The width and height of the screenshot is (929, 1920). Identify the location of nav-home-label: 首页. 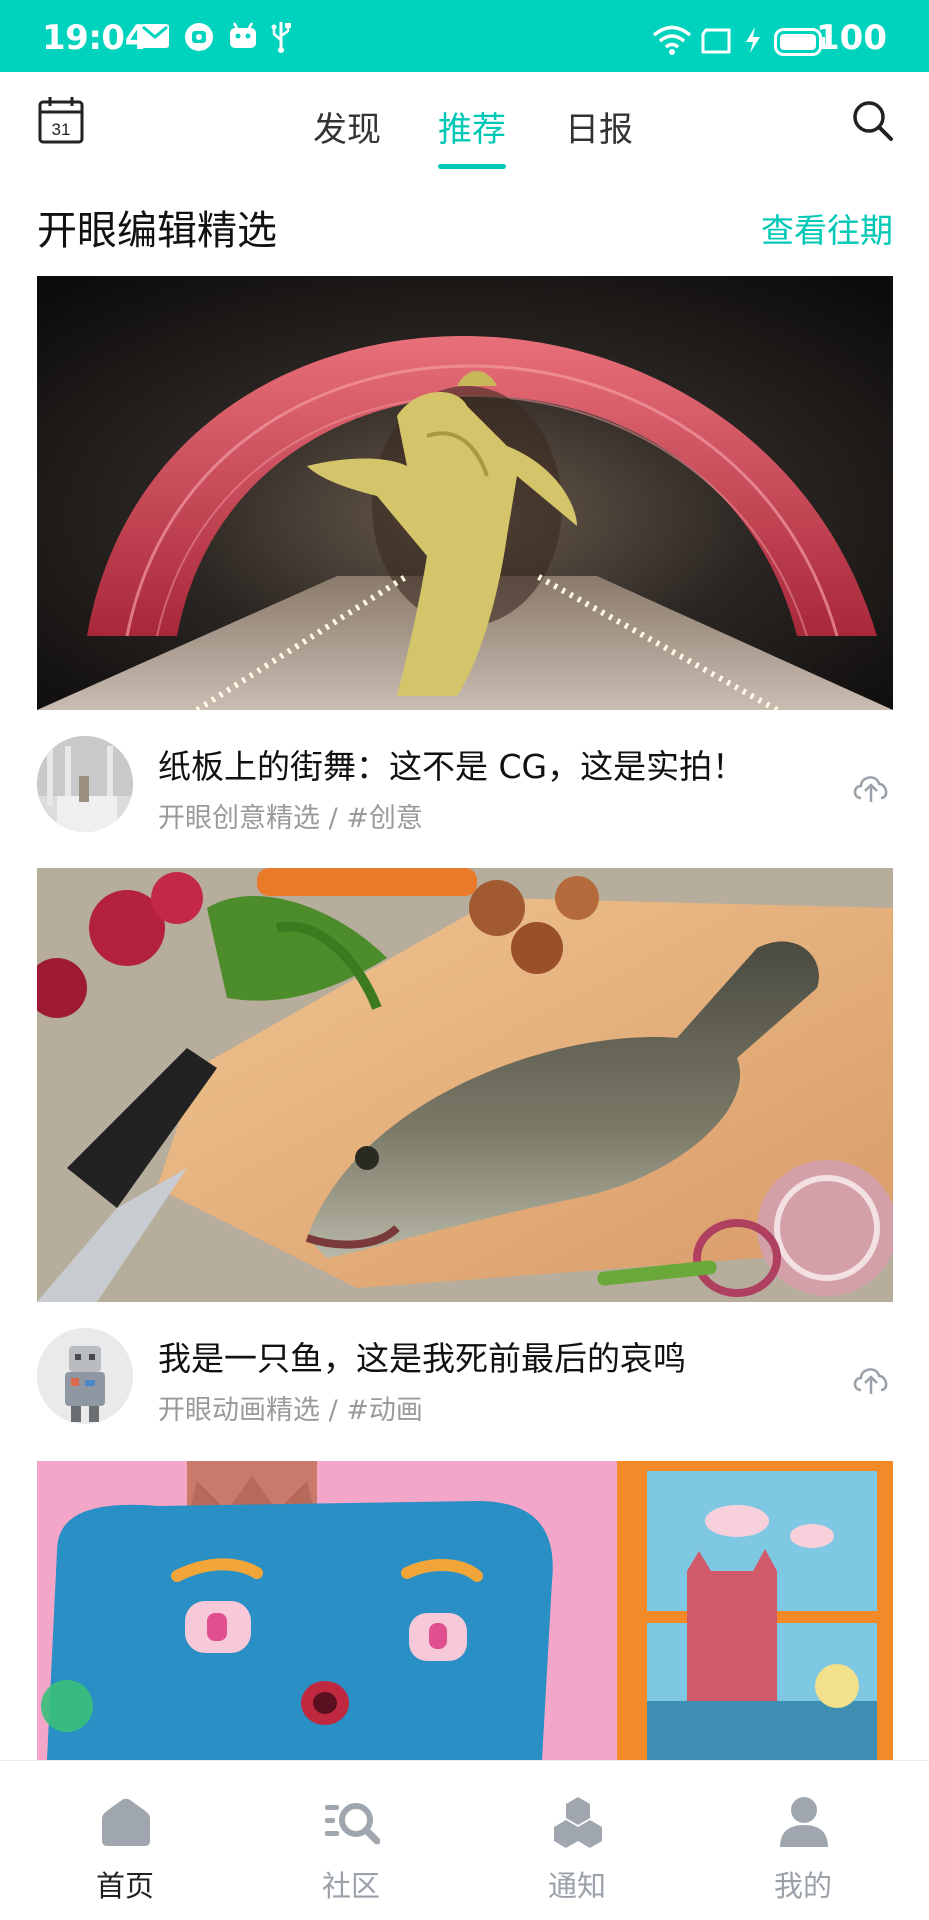
(124, 1886).